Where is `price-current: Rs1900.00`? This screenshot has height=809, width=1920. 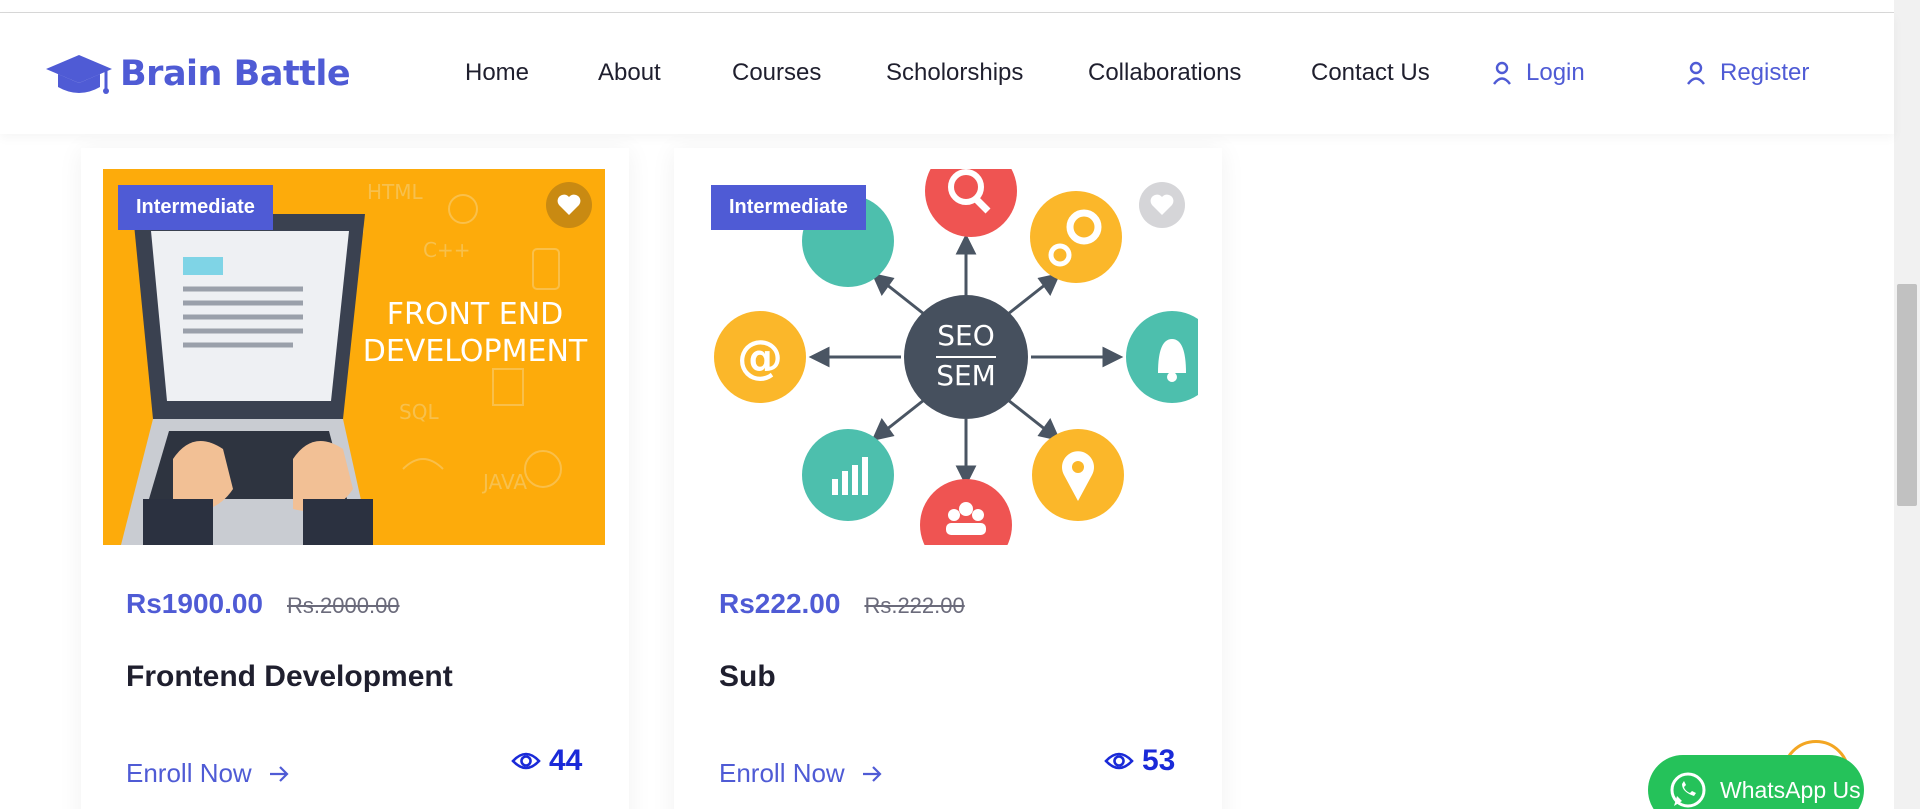 price-current: Rs1900.00 is located at coordinates (195, 603).